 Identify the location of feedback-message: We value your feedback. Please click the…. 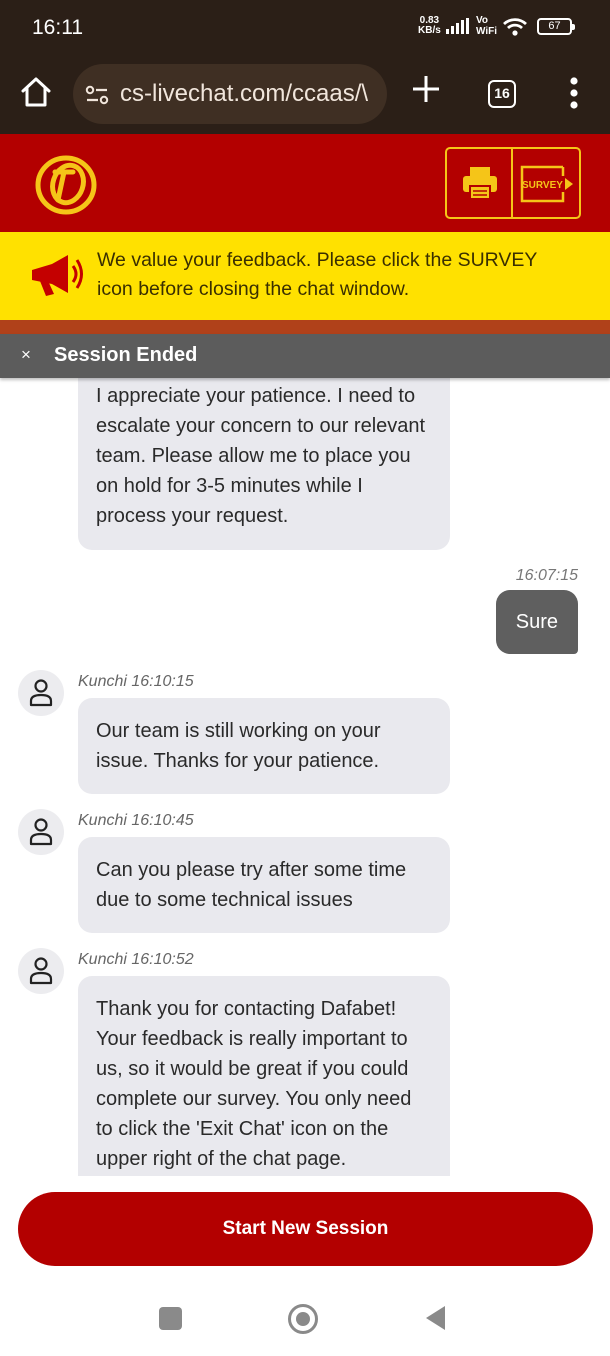
(317, 274).